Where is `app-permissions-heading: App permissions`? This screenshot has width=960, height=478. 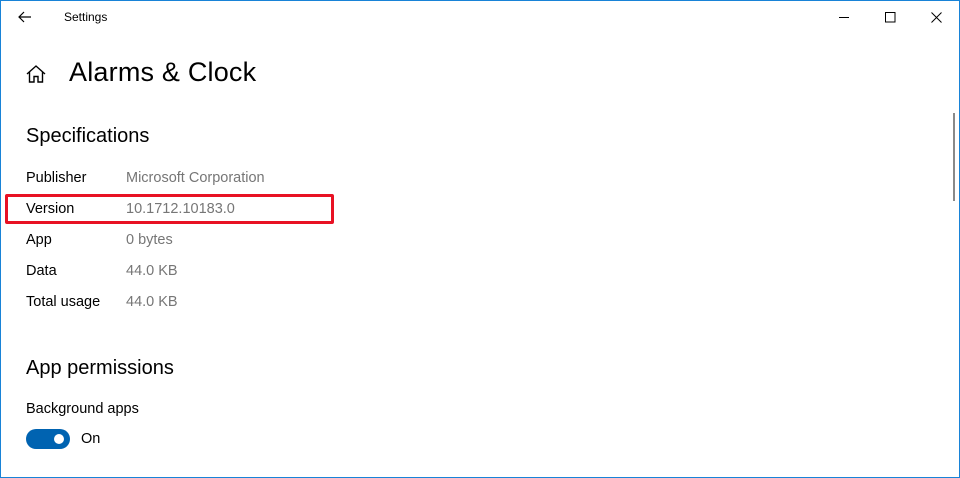
app-permissions-heading: App permissions is located at coordinates (100, 368).